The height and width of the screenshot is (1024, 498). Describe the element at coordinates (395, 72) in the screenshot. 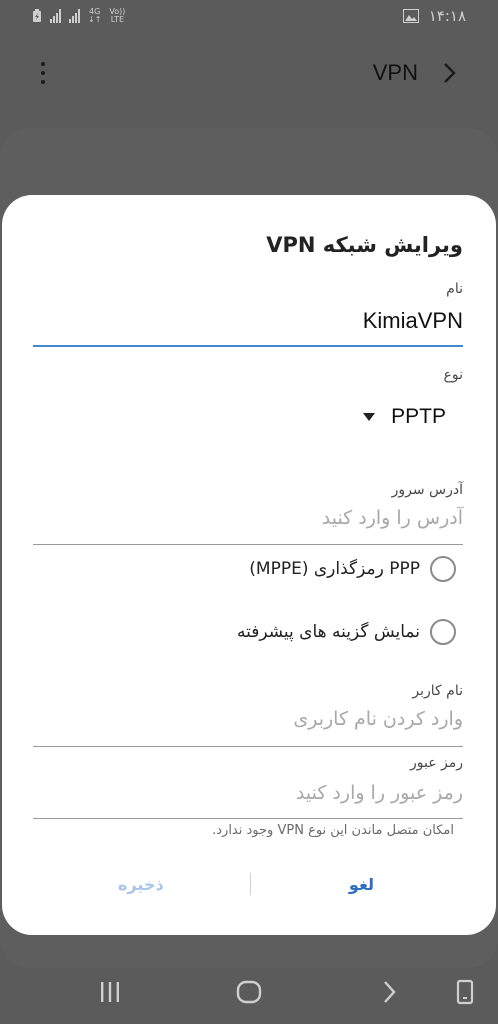

I see `page-title: VPN` at that location.